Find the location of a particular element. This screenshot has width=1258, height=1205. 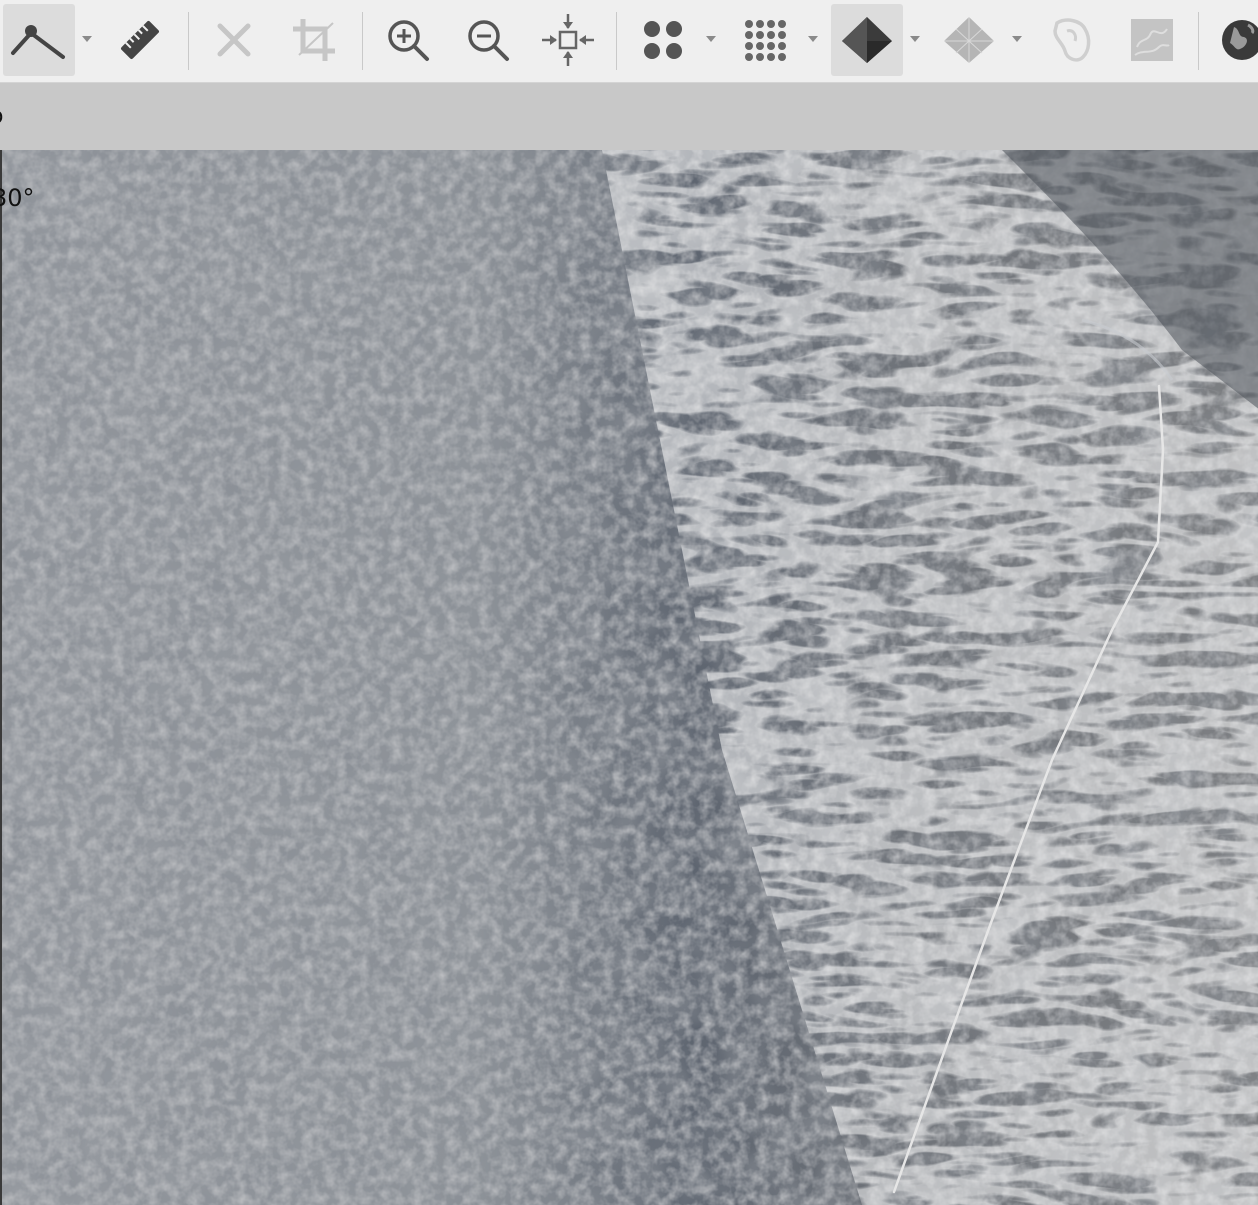

measure-tool is located at coordinates (140, 40).